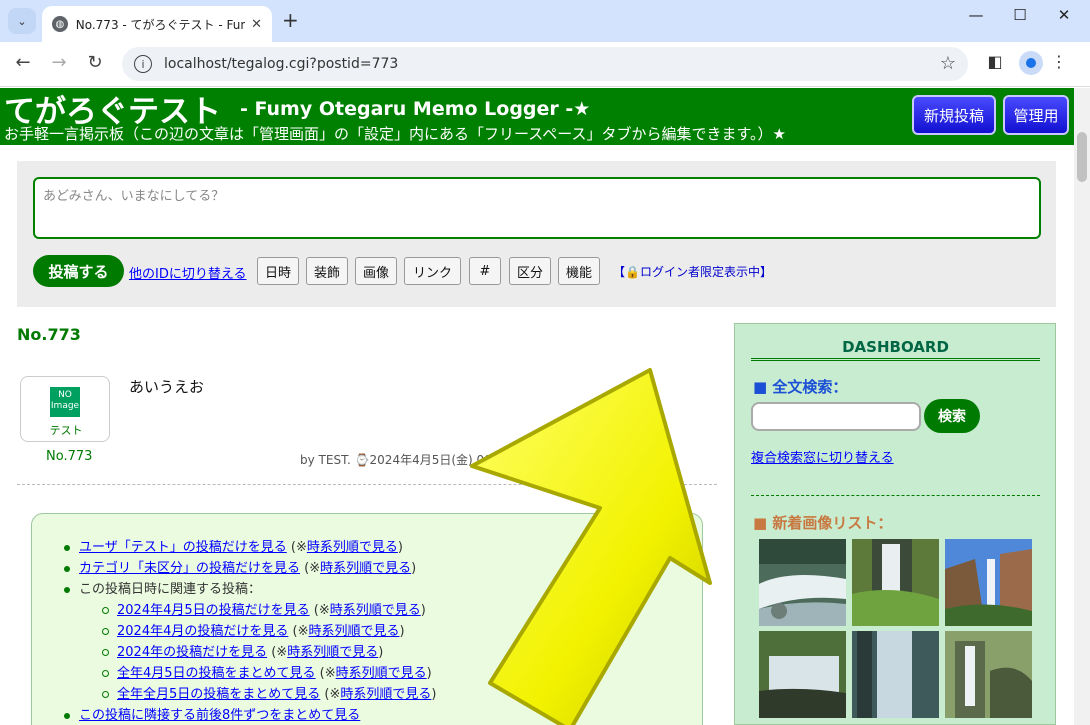 Image resolution: width=1090 pixels, height=725 pixels. What do you see at coordinates (202, 631) in the screenshot?
I see `month-posts-link: 2024年4月の投稿だけを見る` at bounding box center [202, 631].